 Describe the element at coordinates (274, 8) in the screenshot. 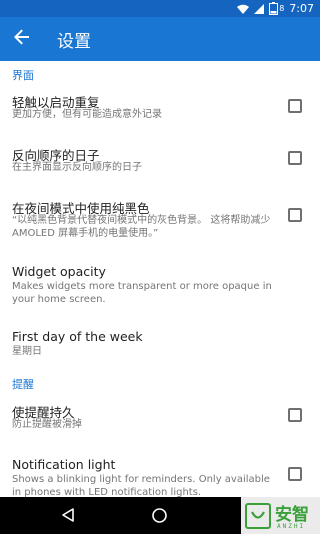

I see `battery-icon` at that location.